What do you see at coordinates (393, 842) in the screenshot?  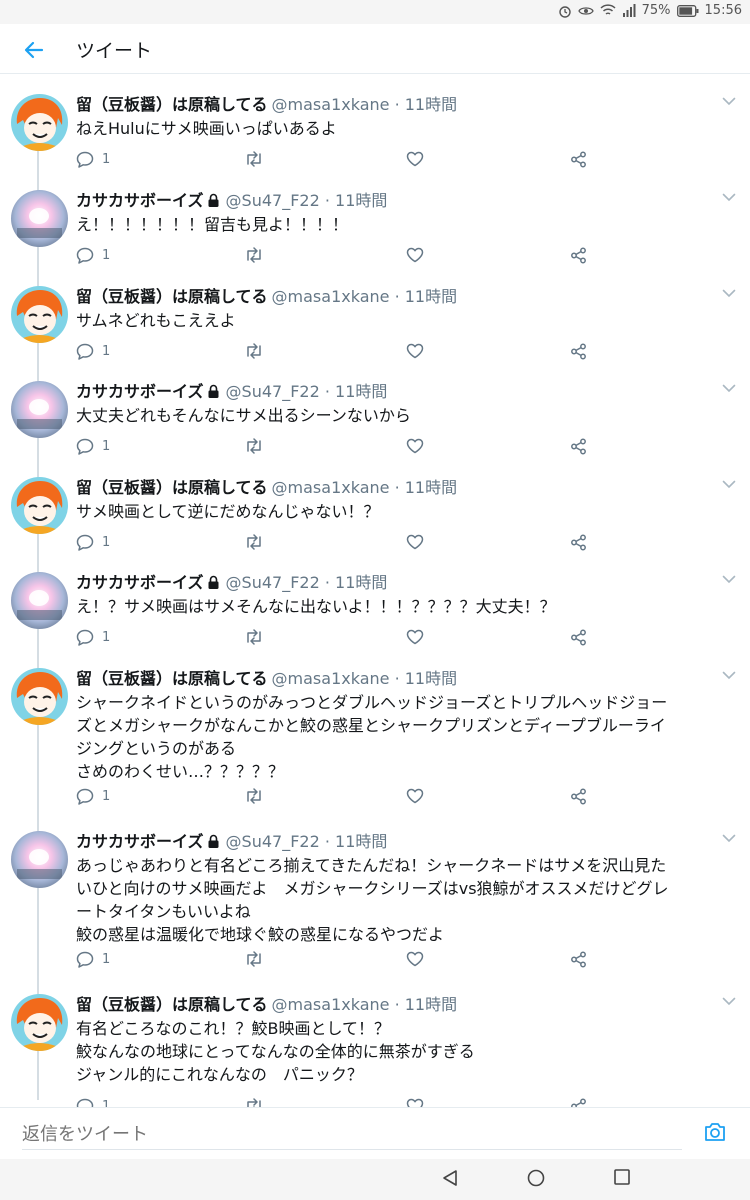 I see `tweet-header: カサカサボーイズ @Su47_F22 · 11時間` at bounding box center [393, 842].